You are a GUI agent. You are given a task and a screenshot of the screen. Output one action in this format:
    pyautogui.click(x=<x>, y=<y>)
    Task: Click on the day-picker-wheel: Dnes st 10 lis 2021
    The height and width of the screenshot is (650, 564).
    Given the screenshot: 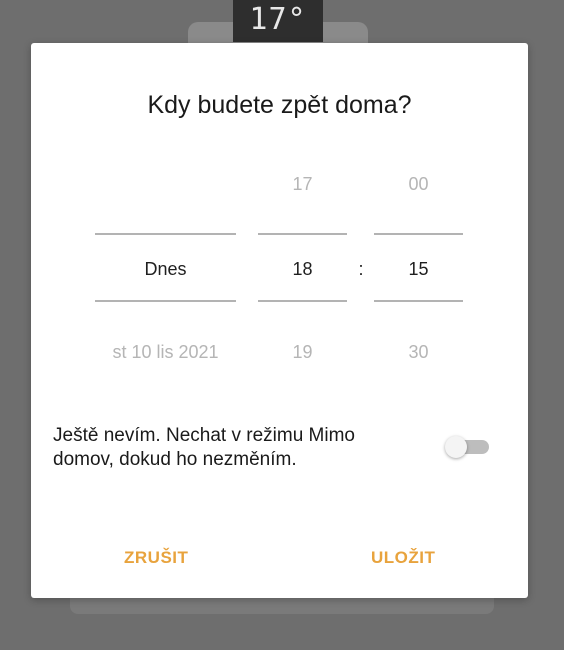 What is the action you would take?
    pyautogui.click(x=165, y=263)
    